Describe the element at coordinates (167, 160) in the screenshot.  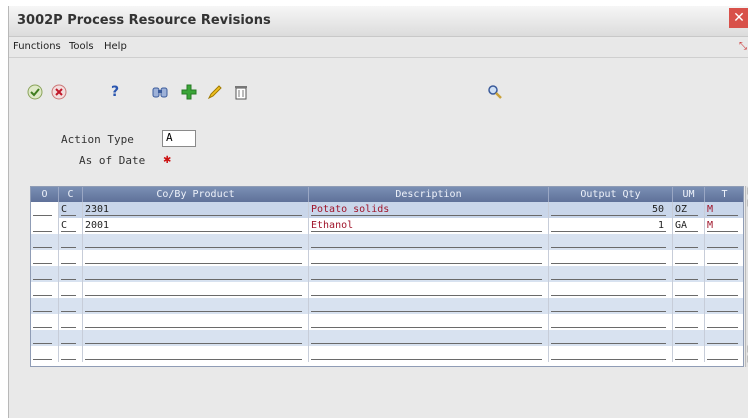
I see `required-marker: ✱` at that location.